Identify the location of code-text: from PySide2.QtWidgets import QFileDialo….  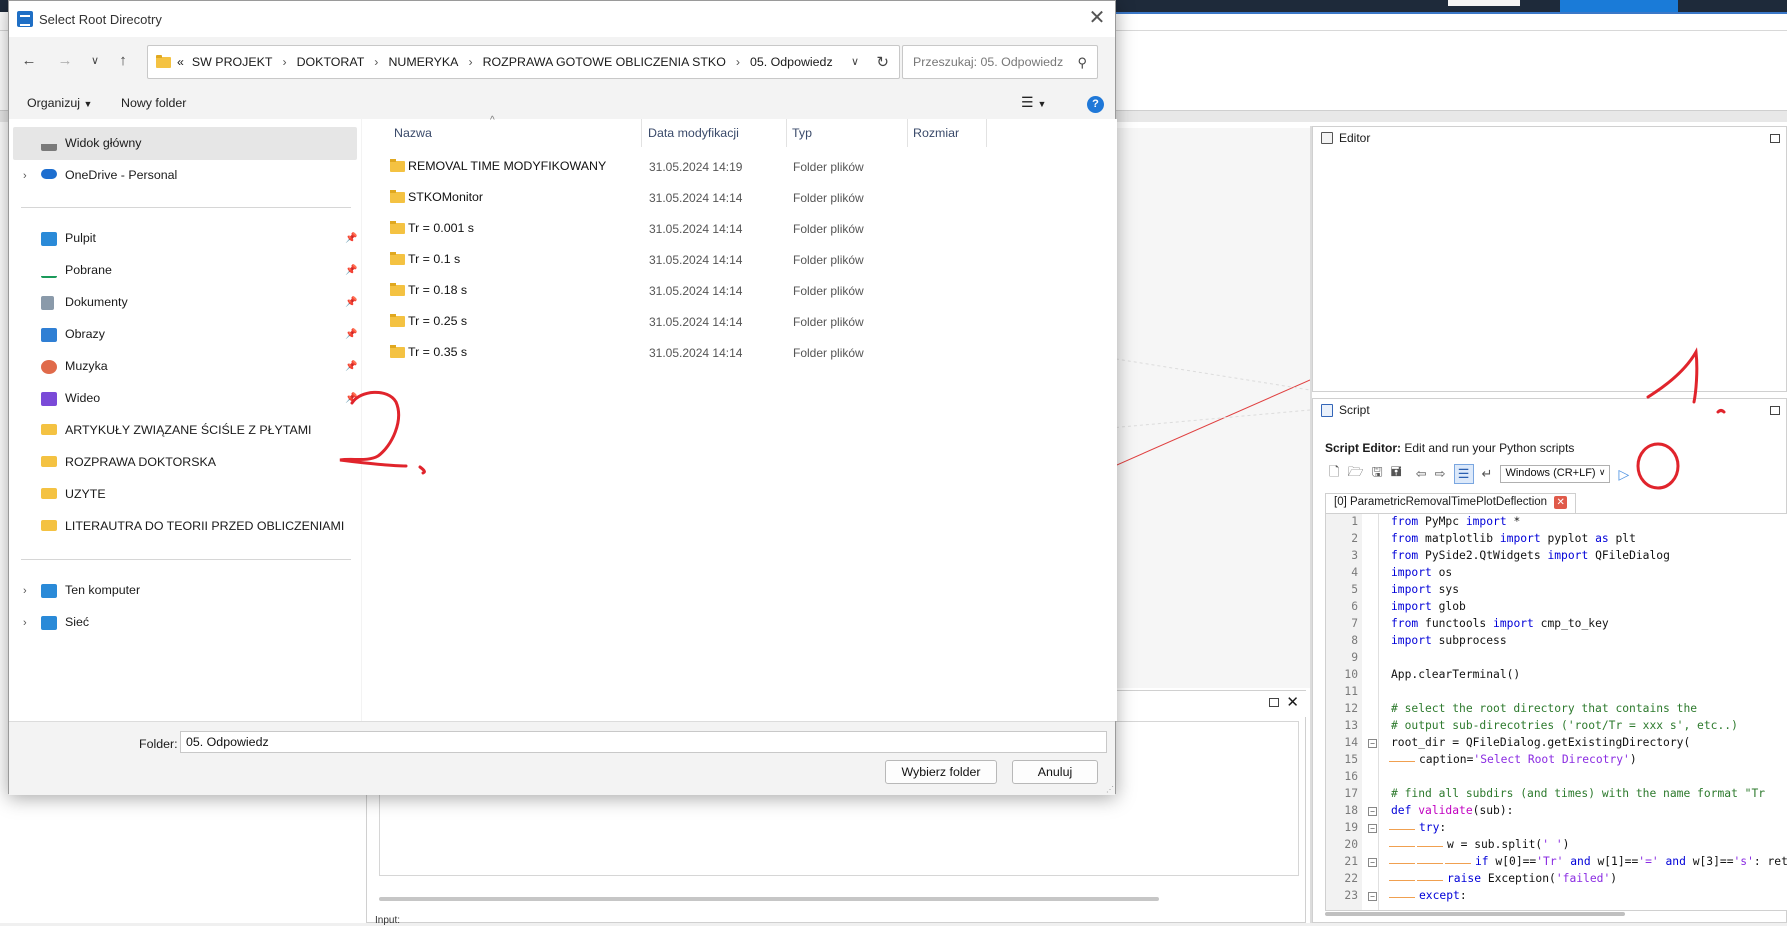
(1530, 555).